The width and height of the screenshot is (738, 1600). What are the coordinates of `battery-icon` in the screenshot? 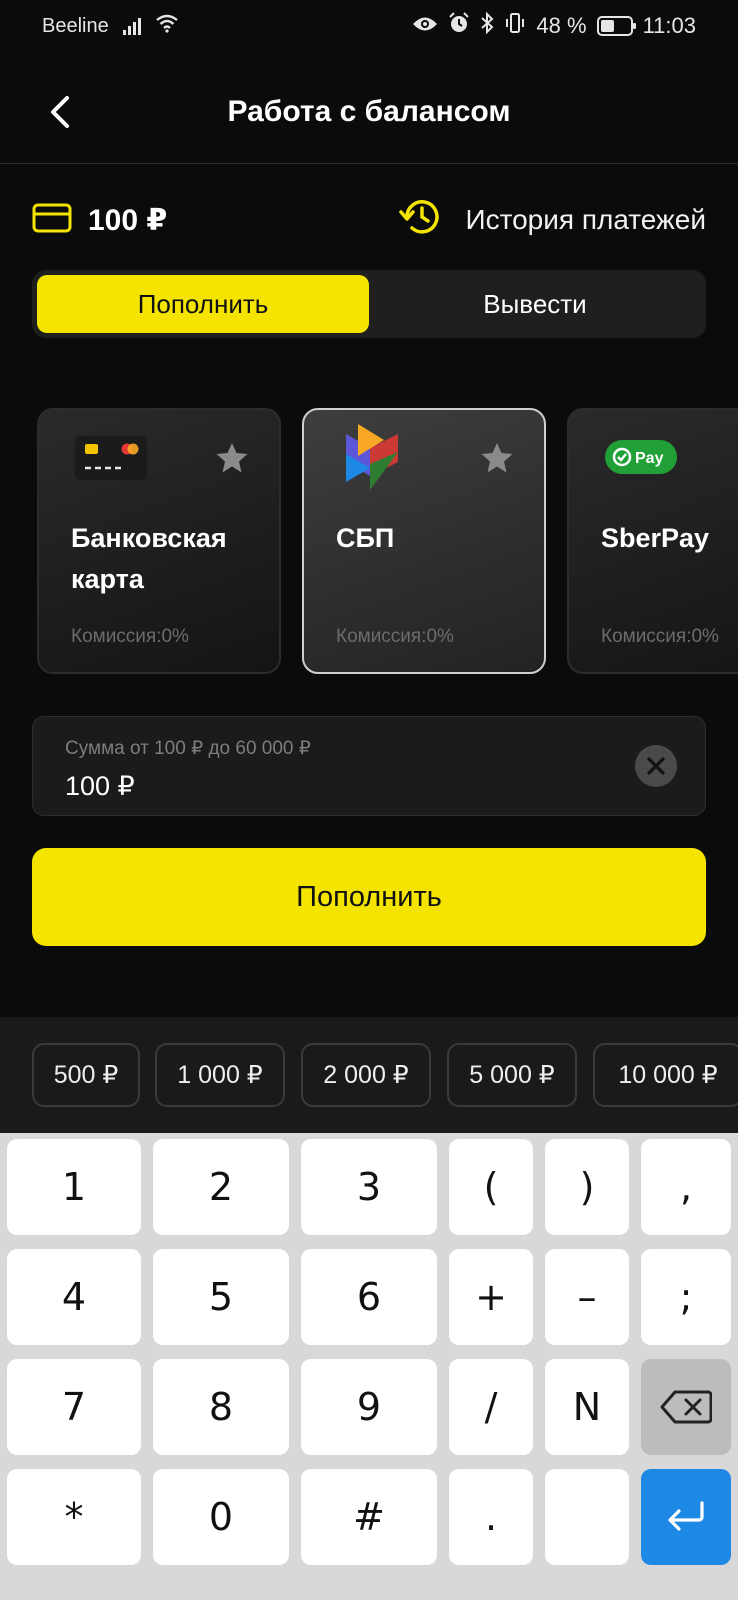 It's located at (616, 26).